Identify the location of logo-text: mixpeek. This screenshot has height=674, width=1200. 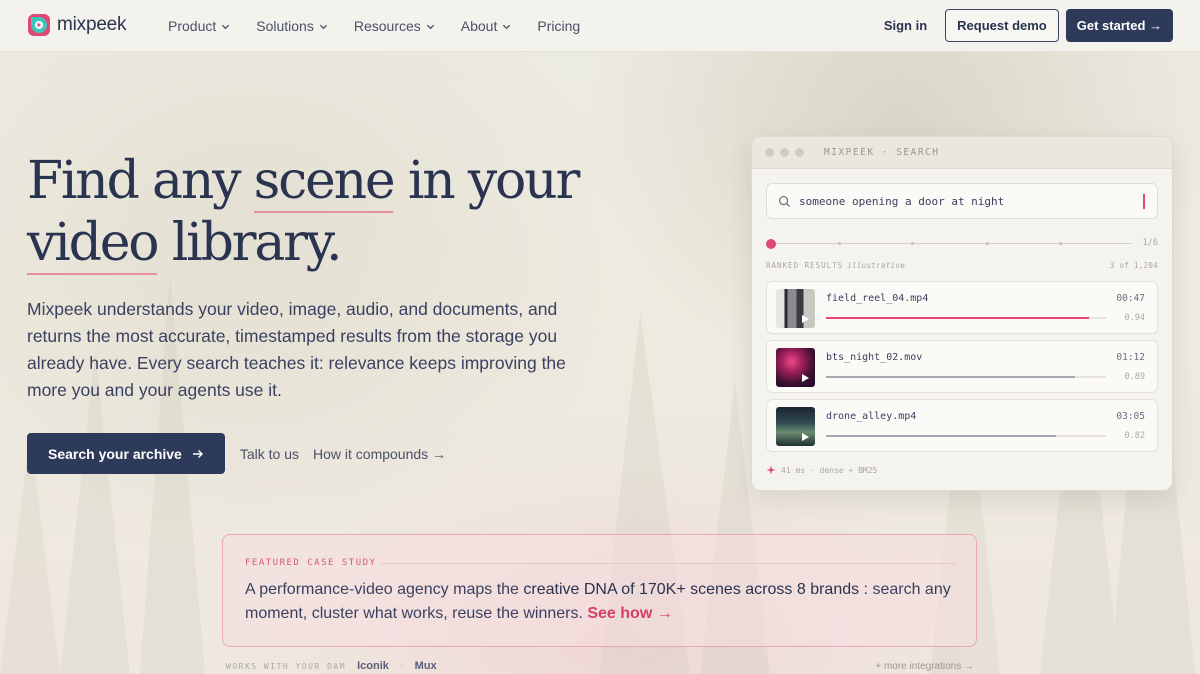
(92, 24).